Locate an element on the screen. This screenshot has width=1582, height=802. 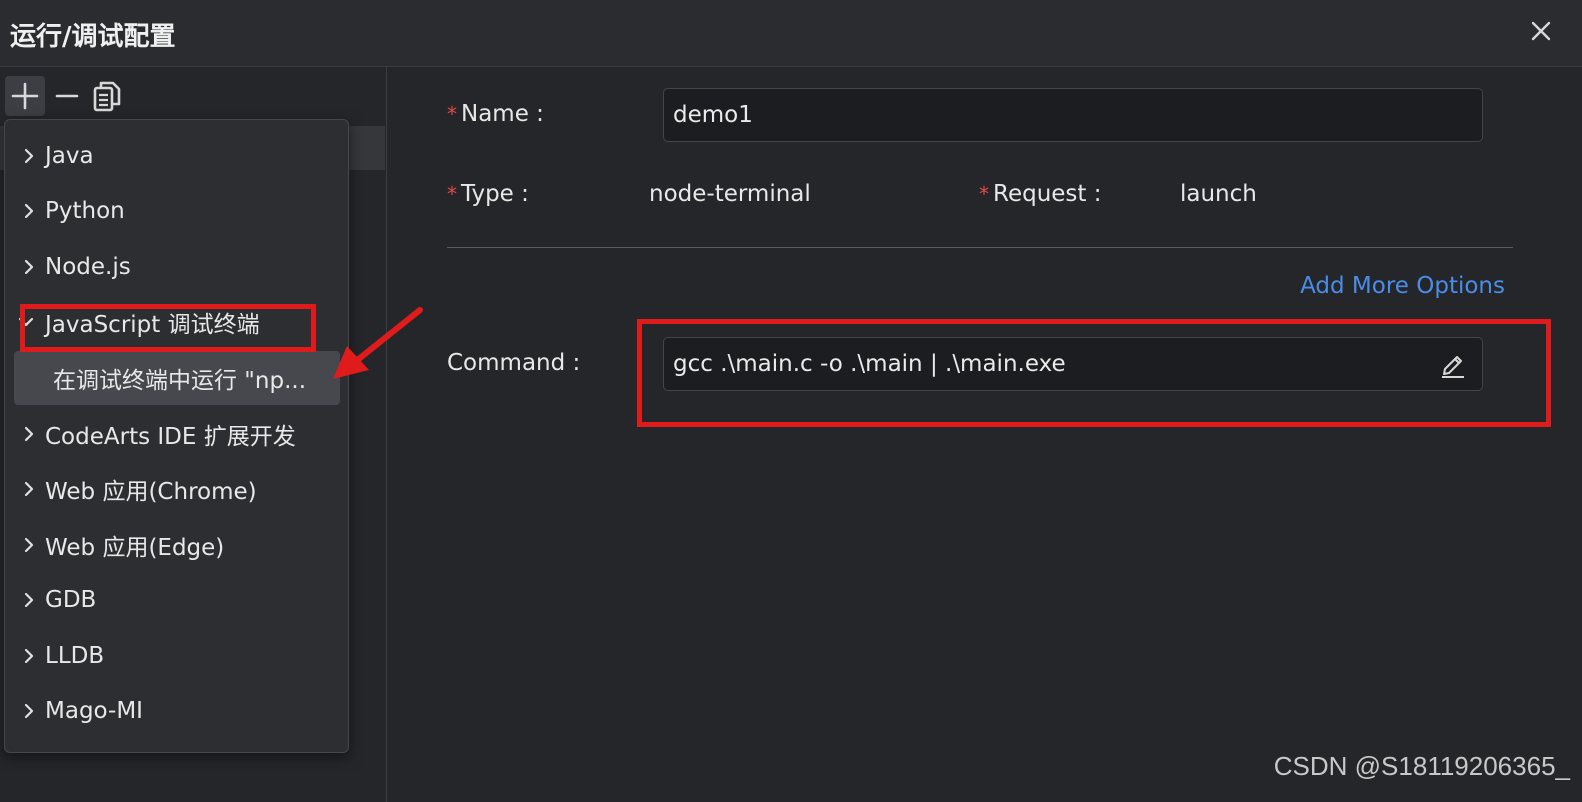
menu-item-label: CodeArts IDE 扩展开发 is located at coordinates (170, 437).